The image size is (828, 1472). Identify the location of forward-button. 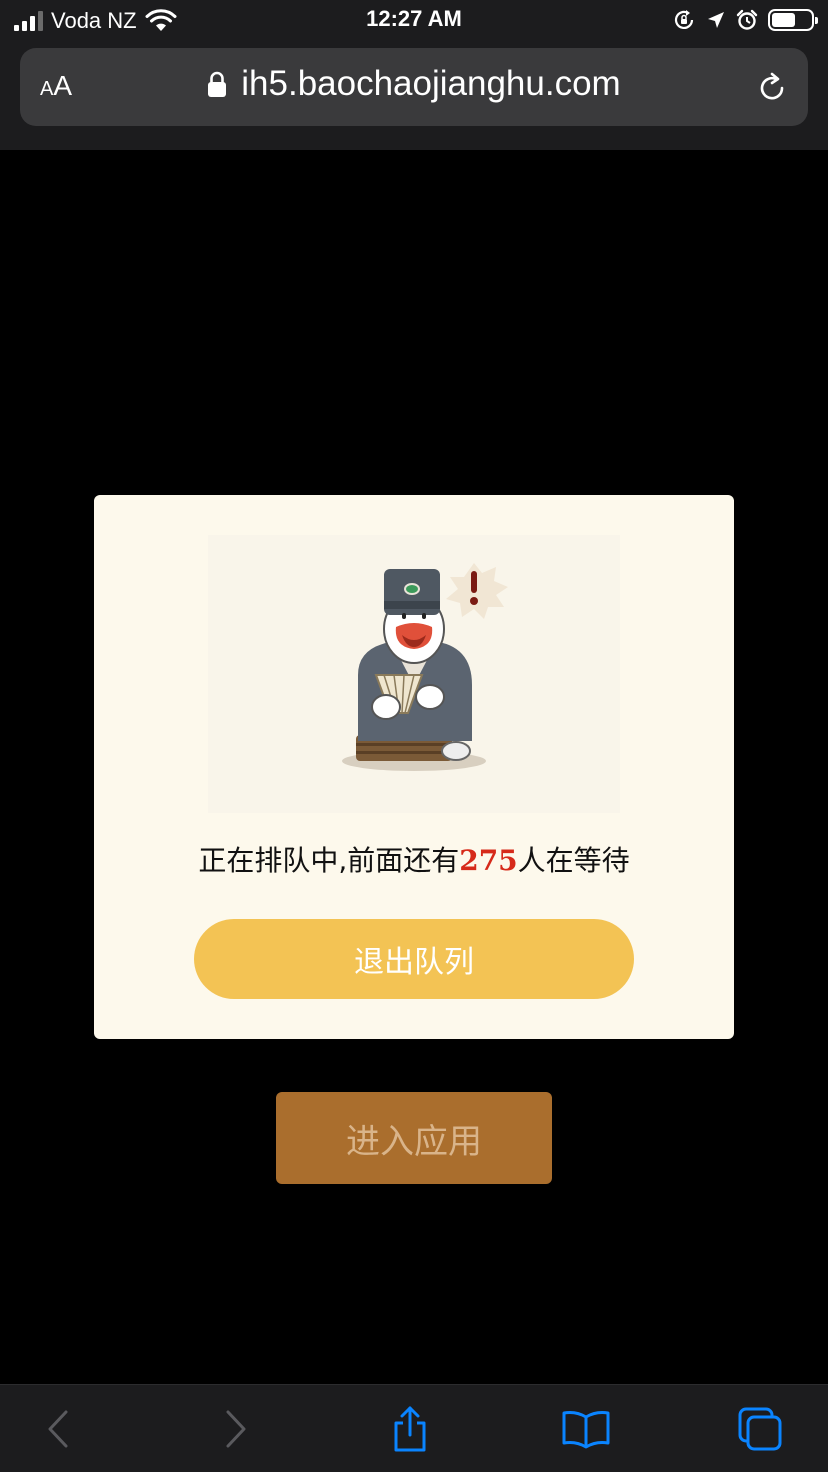
(236, 1429).